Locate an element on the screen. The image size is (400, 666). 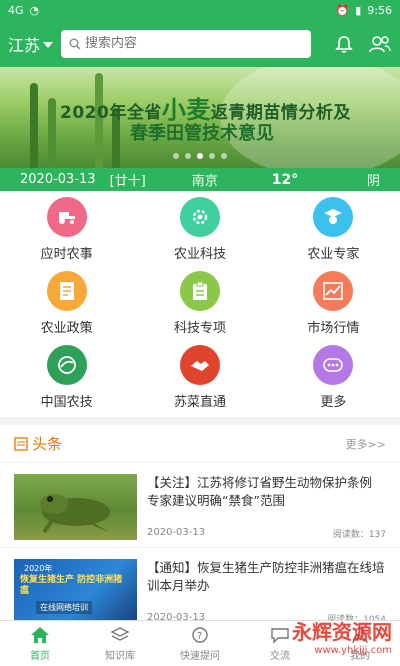
news-read-count: 阅读数：137 is located at coordinates (359, 535).